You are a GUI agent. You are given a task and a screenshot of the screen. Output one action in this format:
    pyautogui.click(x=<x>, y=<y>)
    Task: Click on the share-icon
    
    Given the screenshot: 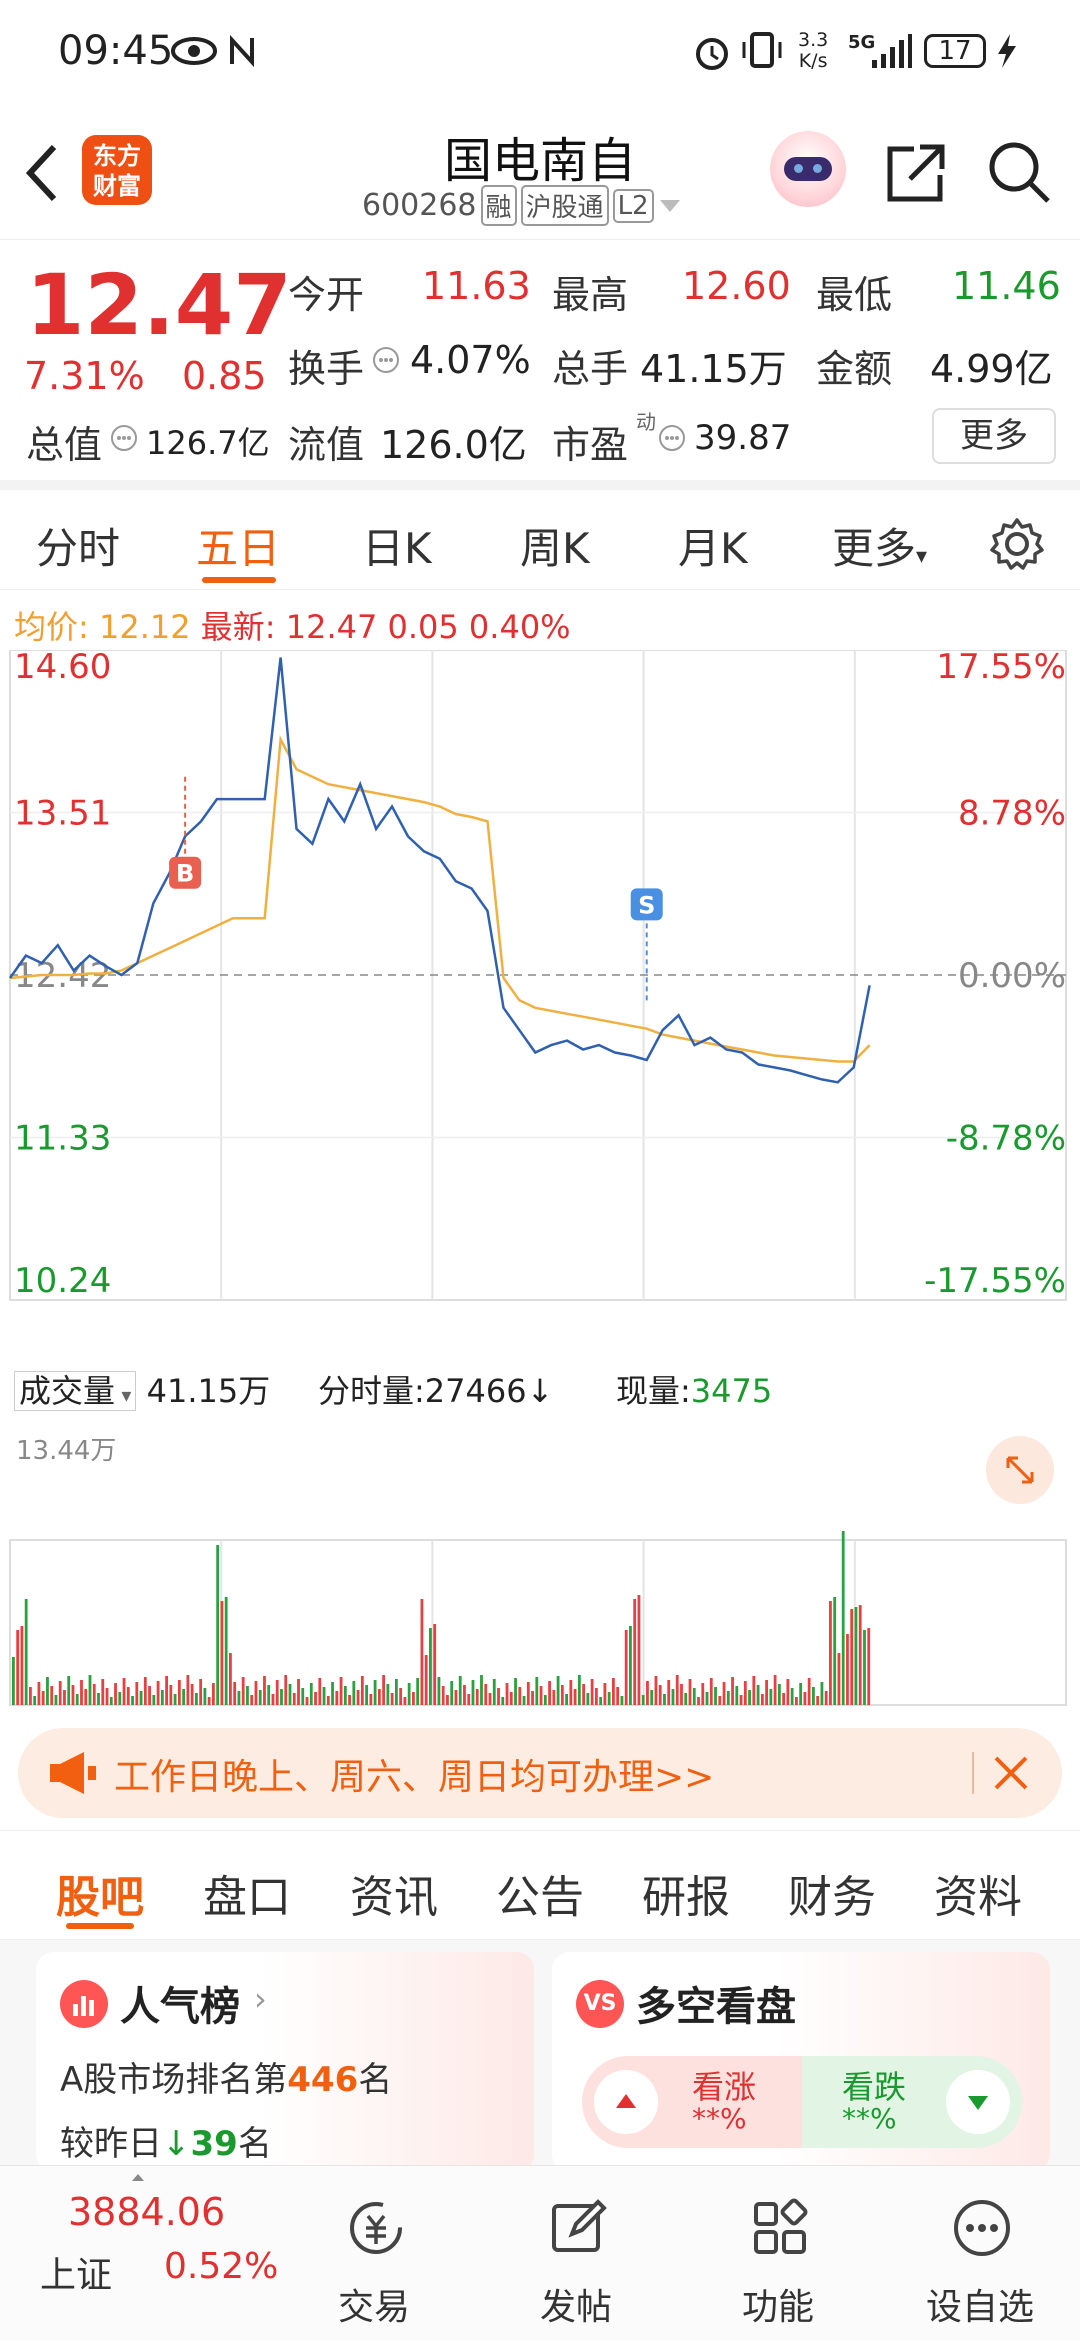 What is the action you would take?
    pyautogui.click(x=915, y=172)
    